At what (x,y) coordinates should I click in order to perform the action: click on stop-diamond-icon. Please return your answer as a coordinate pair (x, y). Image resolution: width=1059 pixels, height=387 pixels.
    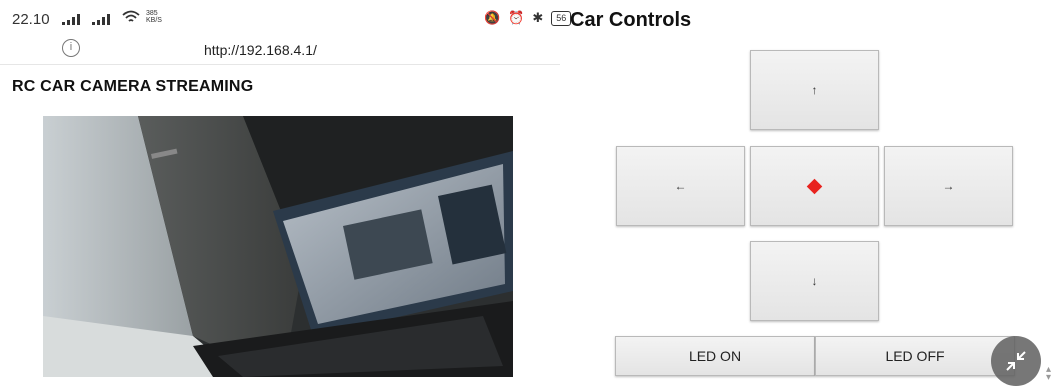
    Looking at the image, I should click on (814, 186).